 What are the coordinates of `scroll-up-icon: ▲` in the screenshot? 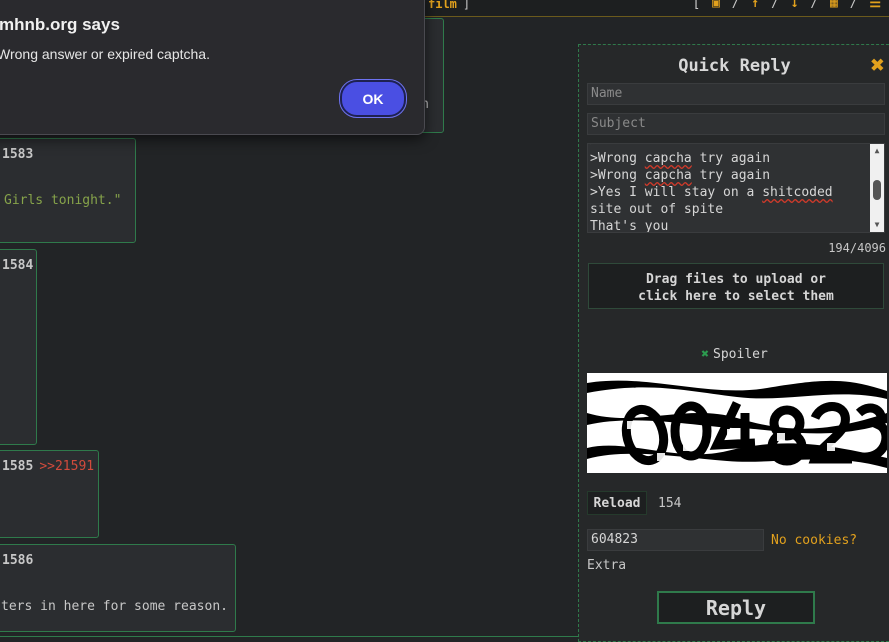 It's located at (877, 151).